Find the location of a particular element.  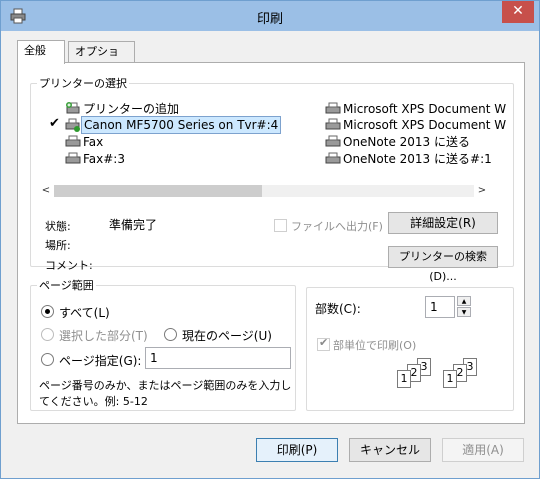

page-range-hint-line1: ページ番号のみか、またはページ範囲のみを入力し is located at coordinates (165, 385).